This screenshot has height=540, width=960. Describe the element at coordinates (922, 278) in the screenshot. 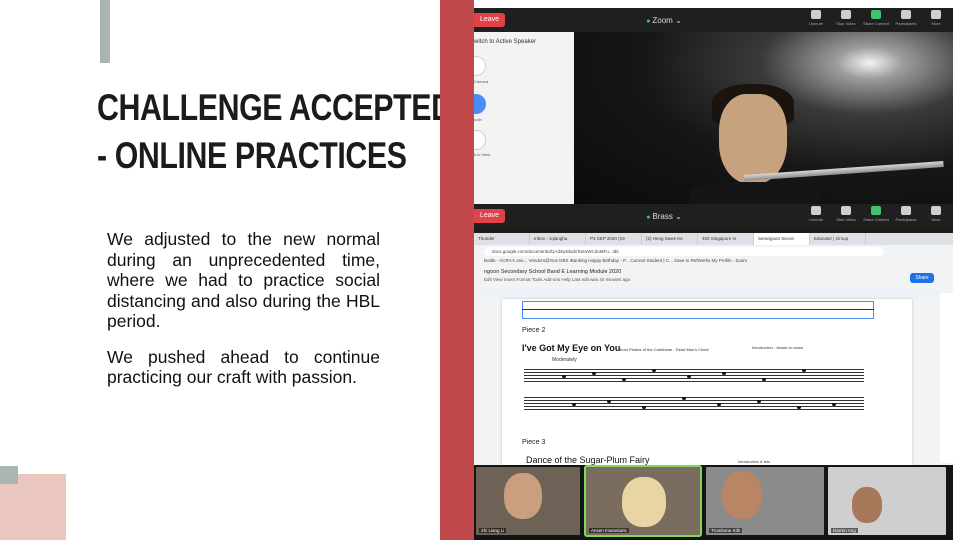

I see `share-button: Share` at that location.